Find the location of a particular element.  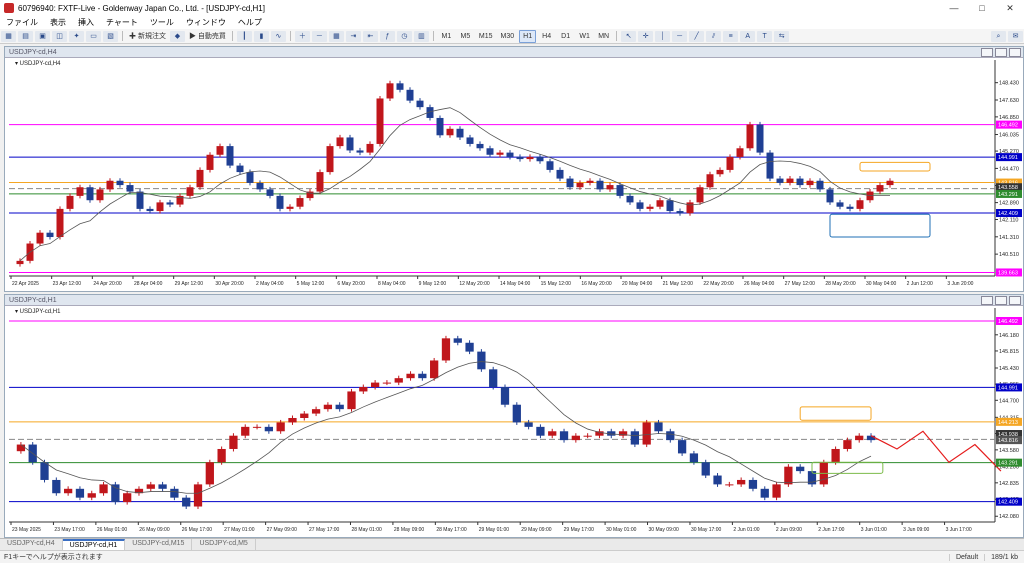

market-watch-icon: ▣ is located at coordinates (42, 36).